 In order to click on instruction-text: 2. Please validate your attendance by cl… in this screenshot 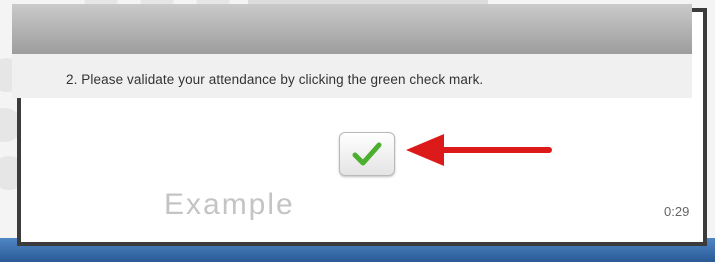, I will do `click(275, 79)`.